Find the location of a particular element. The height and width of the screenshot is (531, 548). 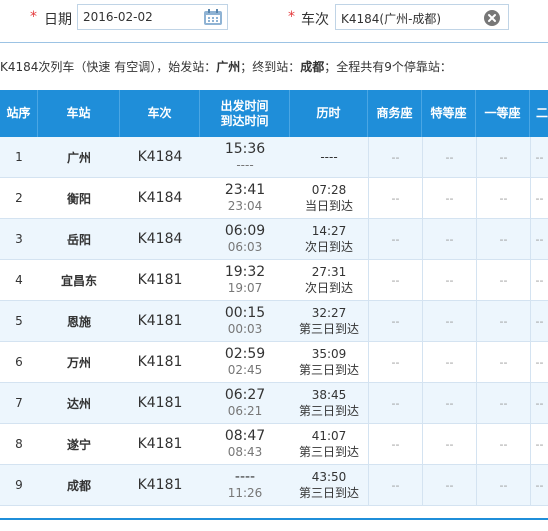

duration: 32:27 is located at coordinates (329, 313).